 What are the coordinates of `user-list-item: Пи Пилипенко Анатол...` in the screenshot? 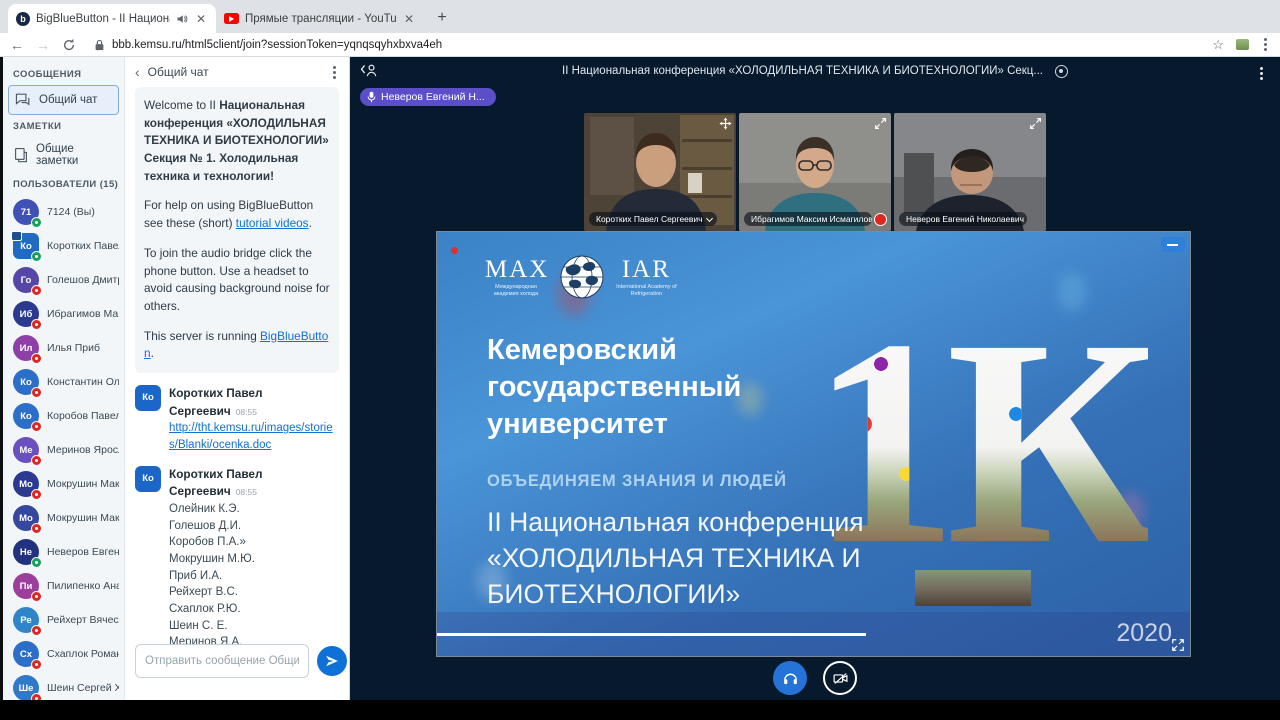 It's located at (63, 586).